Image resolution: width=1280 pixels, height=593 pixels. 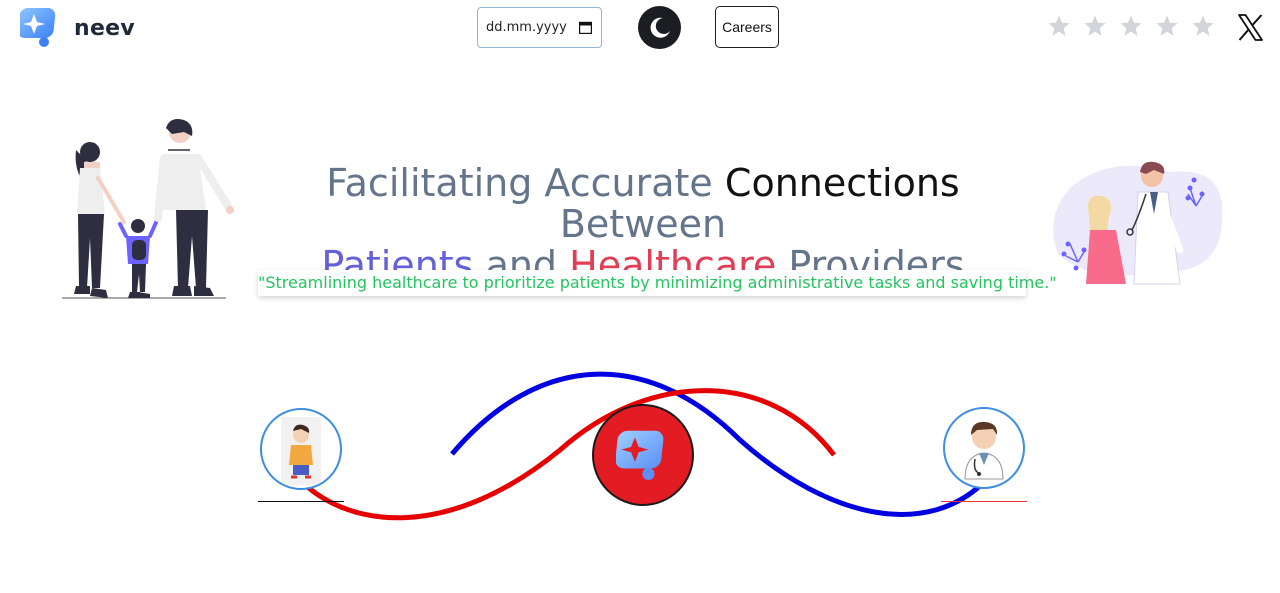 I want to click on doctor-icon, so click(x=984, y=450).